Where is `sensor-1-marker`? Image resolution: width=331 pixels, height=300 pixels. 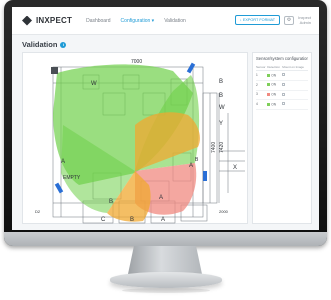
sensor-1-marker is located at coordinates (54, 70).